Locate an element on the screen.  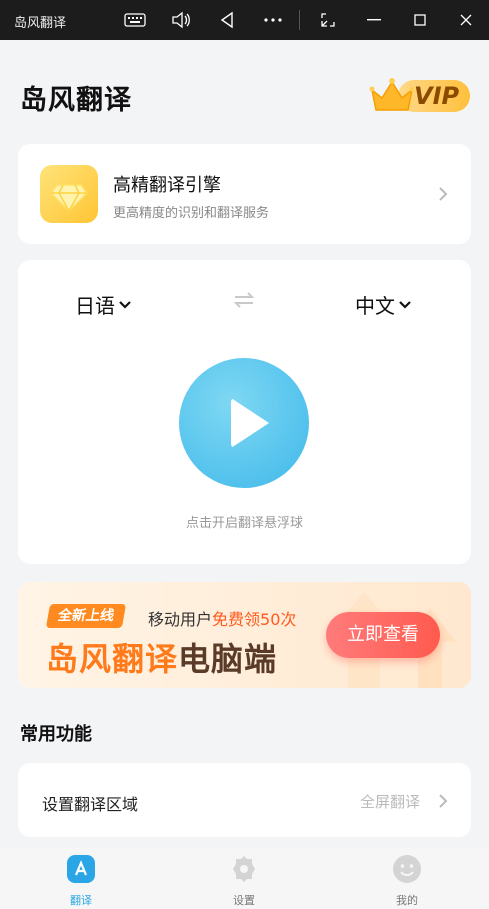
banner-offer: 移动用户免费领50次 is located at coordinates (222, 618).